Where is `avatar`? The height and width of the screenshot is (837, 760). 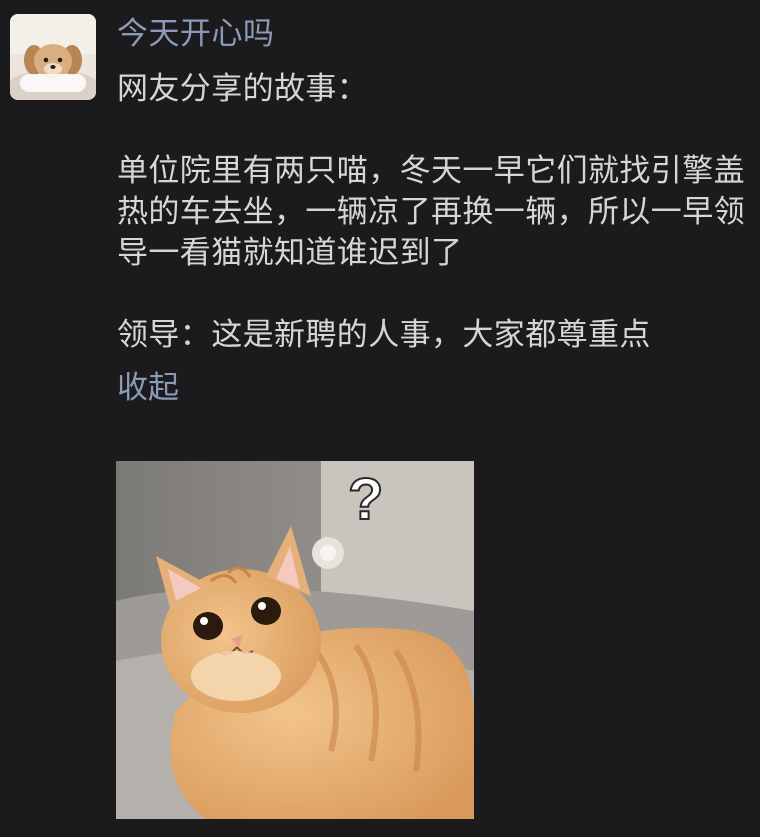
avatar is located at coordinates (53, 57).